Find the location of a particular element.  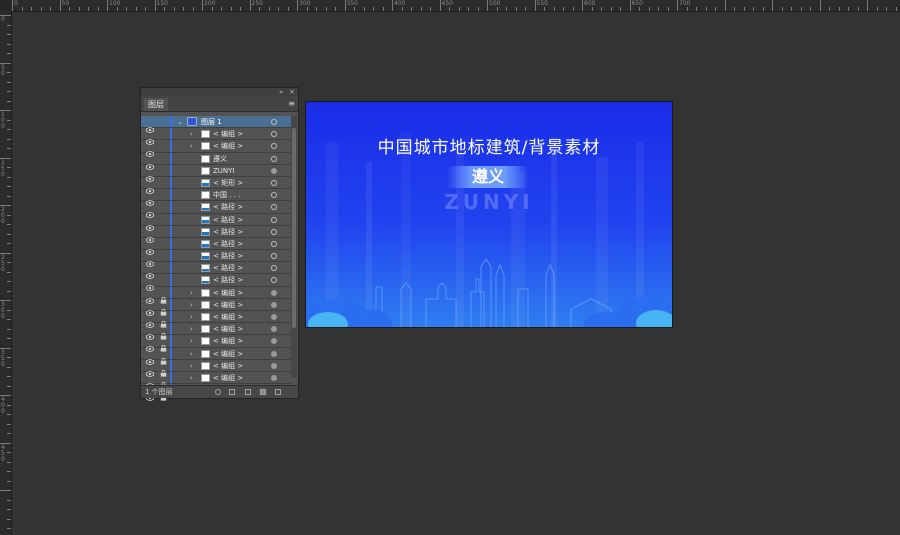

collapse-chevron-icon: ⌄ is located at coordinates (180, 122).